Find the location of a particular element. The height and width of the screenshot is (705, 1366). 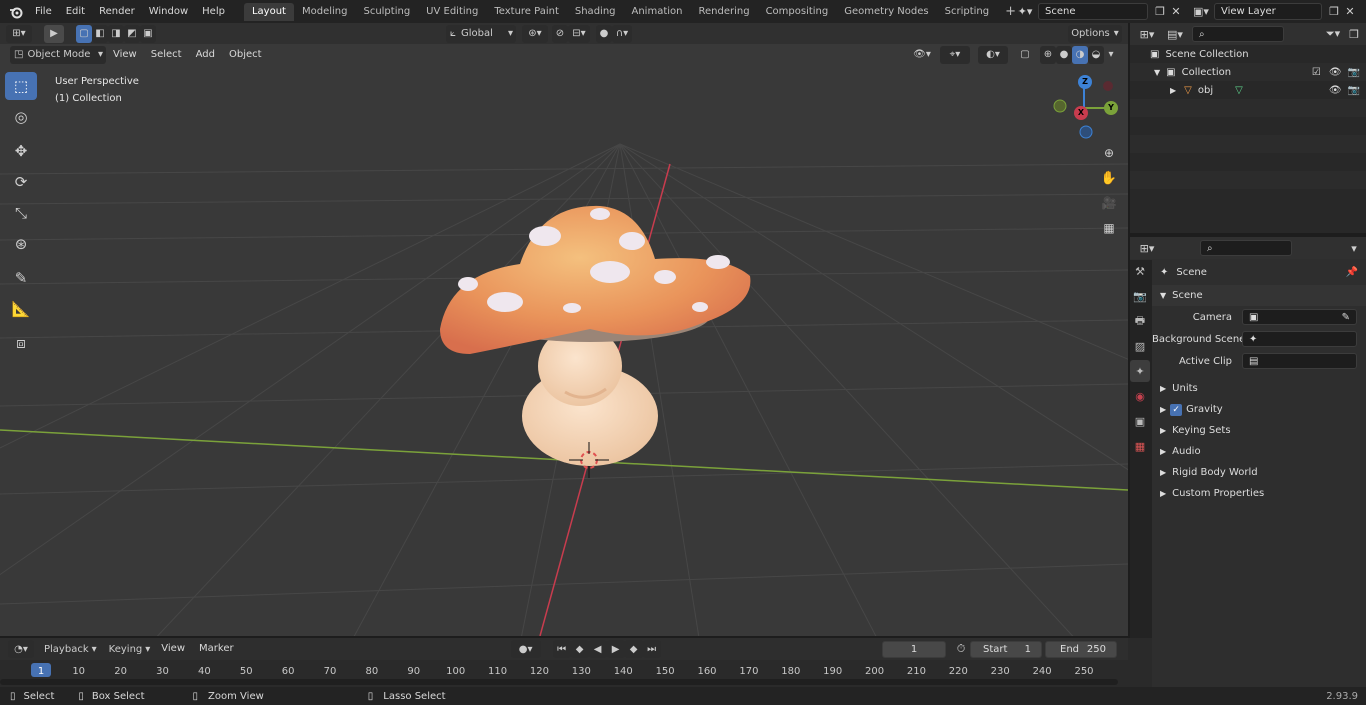

pan-hand-icon: ✋ is located at coordinates (1109, 178).